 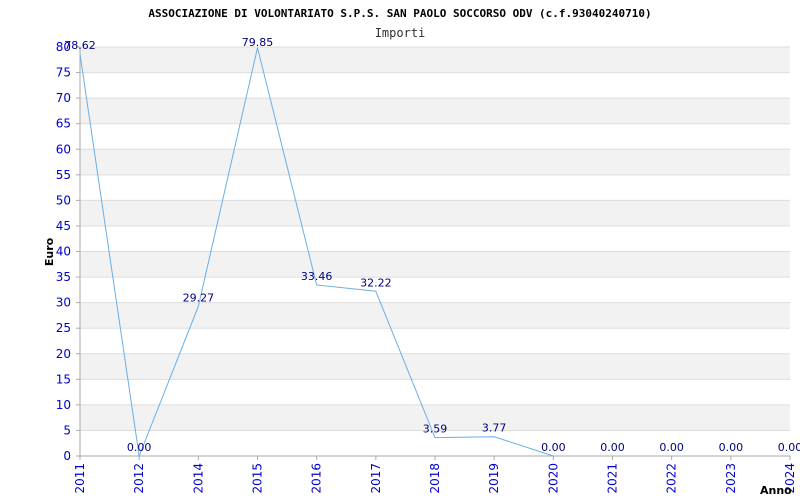 I want to click on x-tick-label: 2012, so click(x=139, y=478).